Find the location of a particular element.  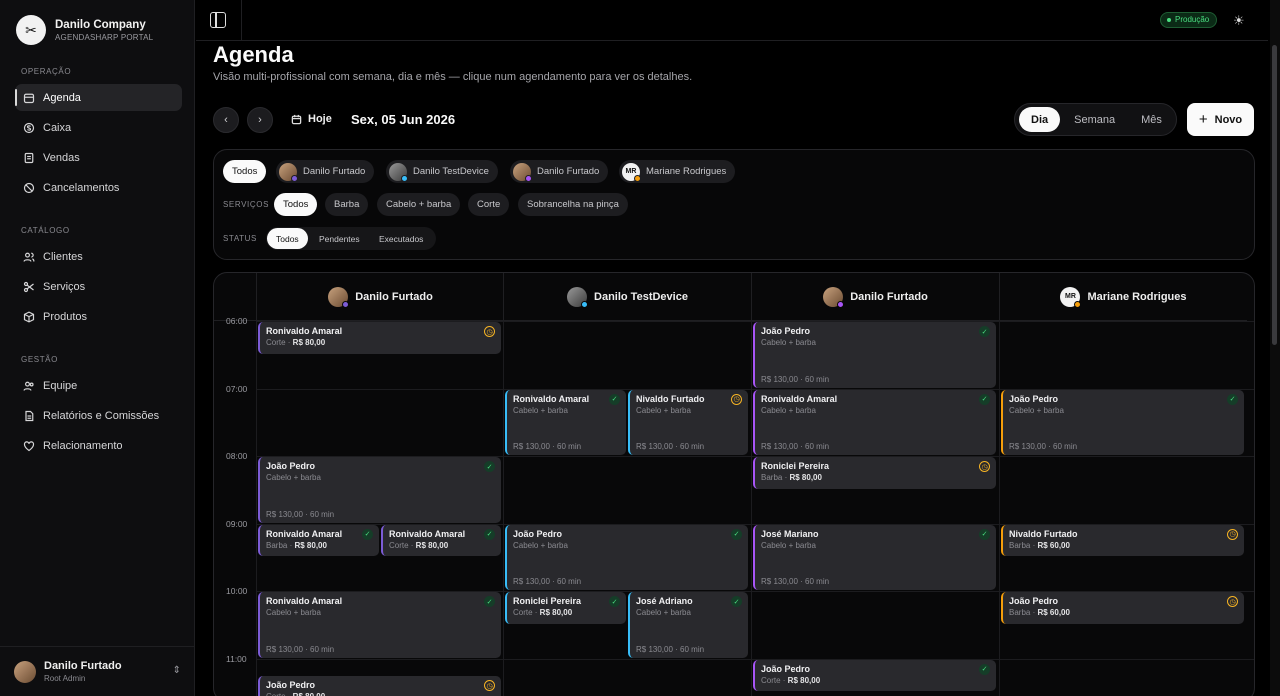

professional-filter-todos: Todos is located at coordinates (245, 171).